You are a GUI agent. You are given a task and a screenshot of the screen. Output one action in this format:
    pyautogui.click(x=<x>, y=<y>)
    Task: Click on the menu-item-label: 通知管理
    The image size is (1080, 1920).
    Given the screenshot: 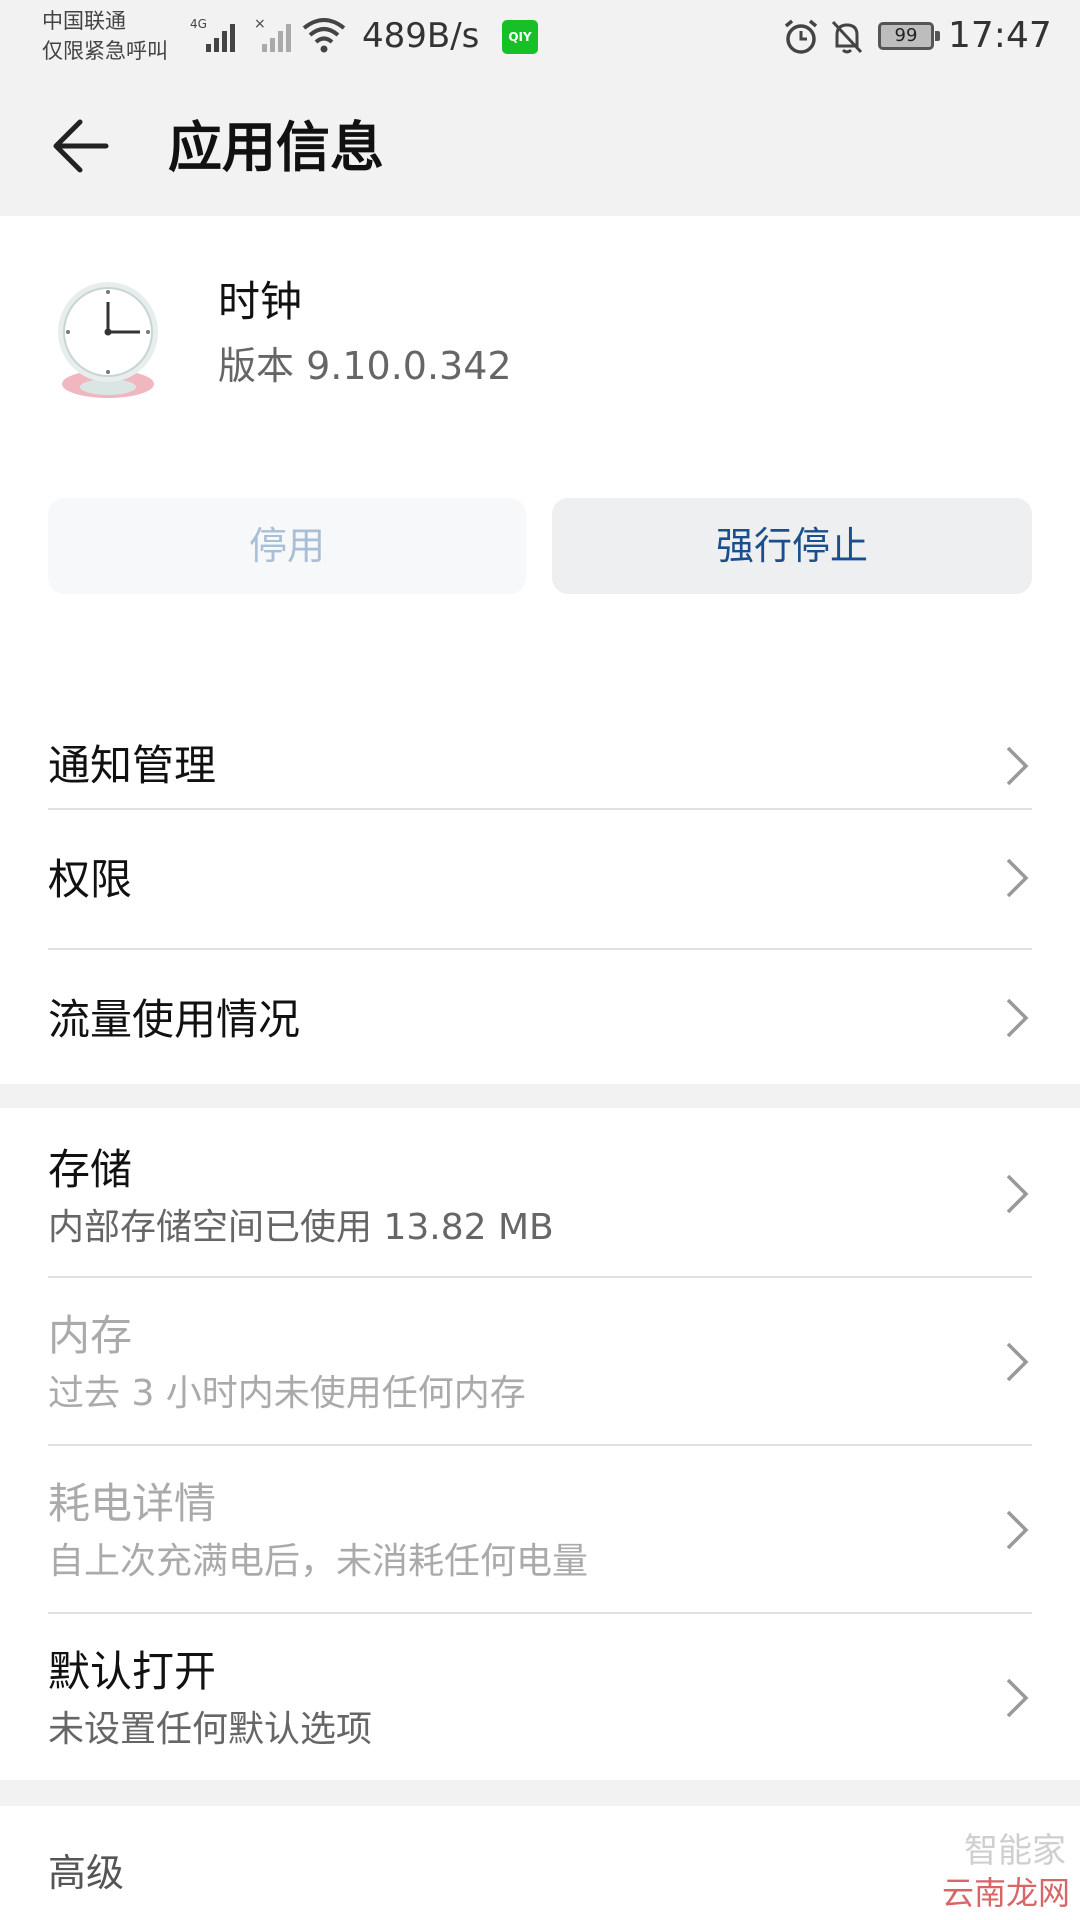 What is the action you would take?
    pyautogui.click(x=132, y=765)
    